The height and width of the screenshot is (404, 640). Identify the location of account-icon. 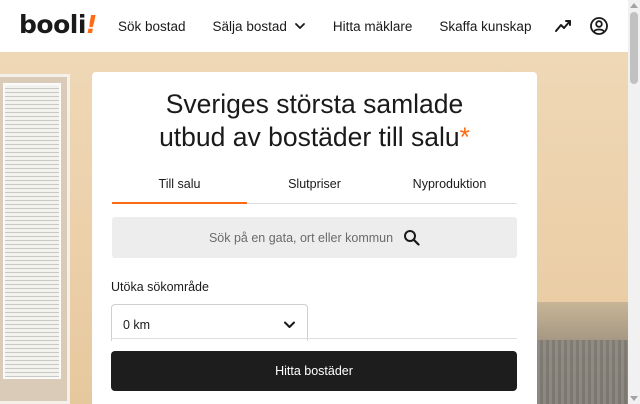
(599, 26).